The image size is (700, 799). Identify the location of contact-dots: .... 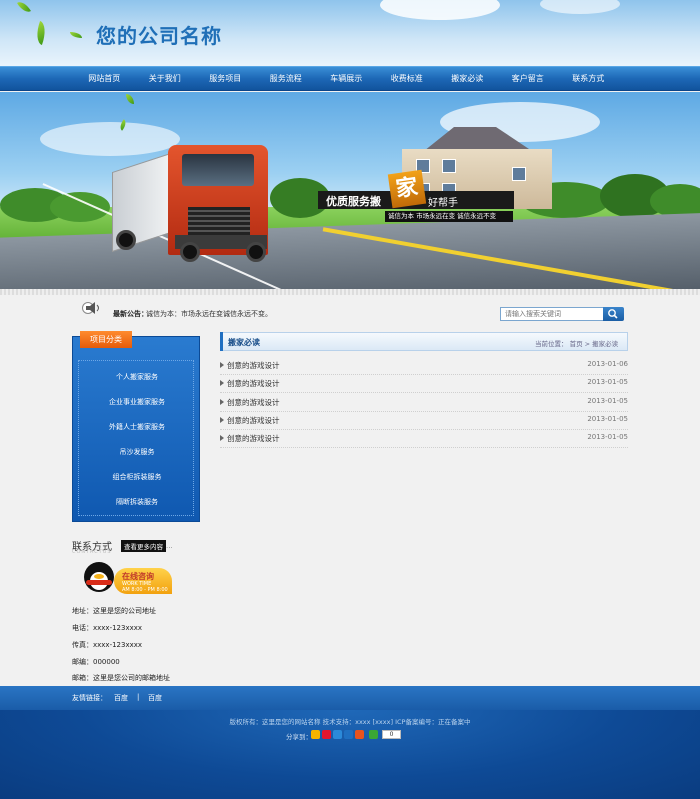
(169, 546).